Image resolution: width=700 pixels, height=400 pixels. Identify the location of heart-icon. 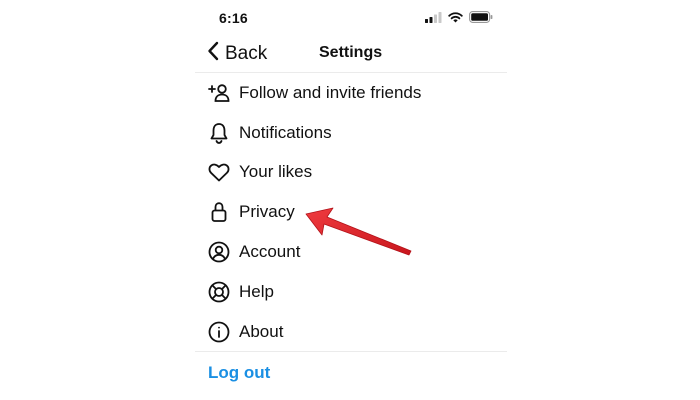
(219, 172).